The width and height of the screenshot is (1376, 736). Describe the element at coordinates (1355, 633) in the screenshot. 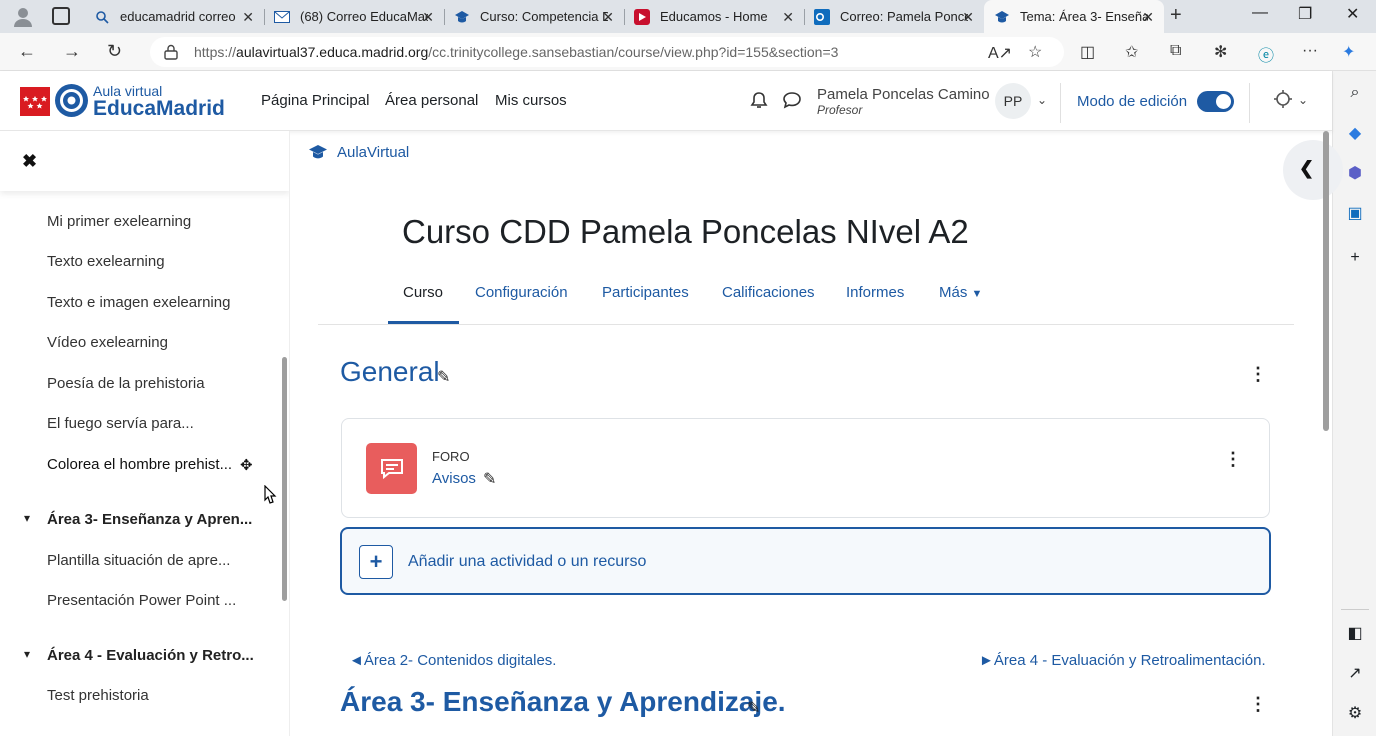

I see `sidebar-toggle-icon: ◧` at that location.